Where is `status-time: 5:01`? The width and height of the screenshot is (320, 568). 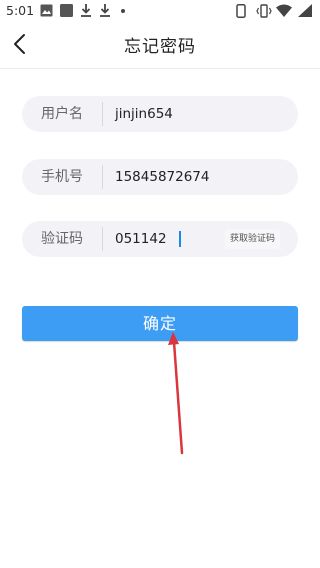 status-time: 5:01 is located at coordinates (20, 10).